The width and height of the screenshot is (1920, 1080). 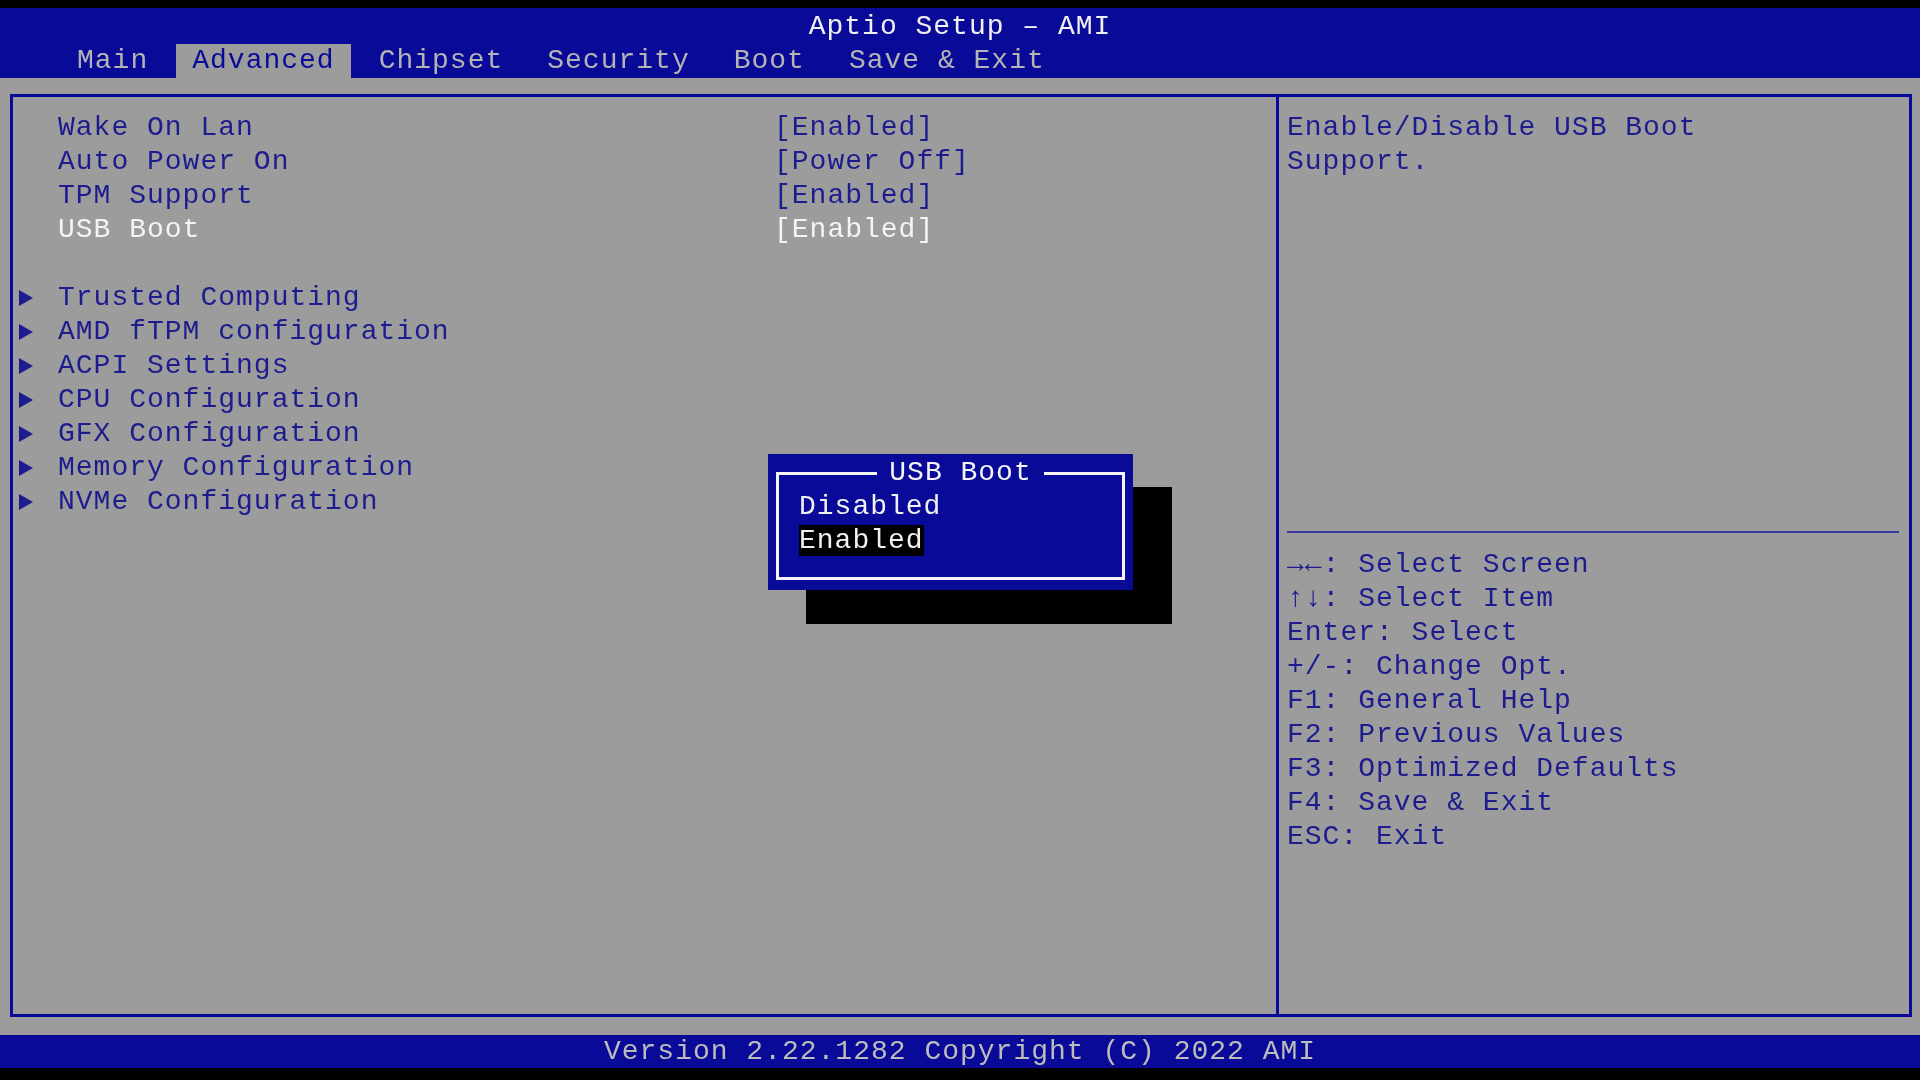 I want to click on dialog-title: USB Boot, so click(x=960, y=473).